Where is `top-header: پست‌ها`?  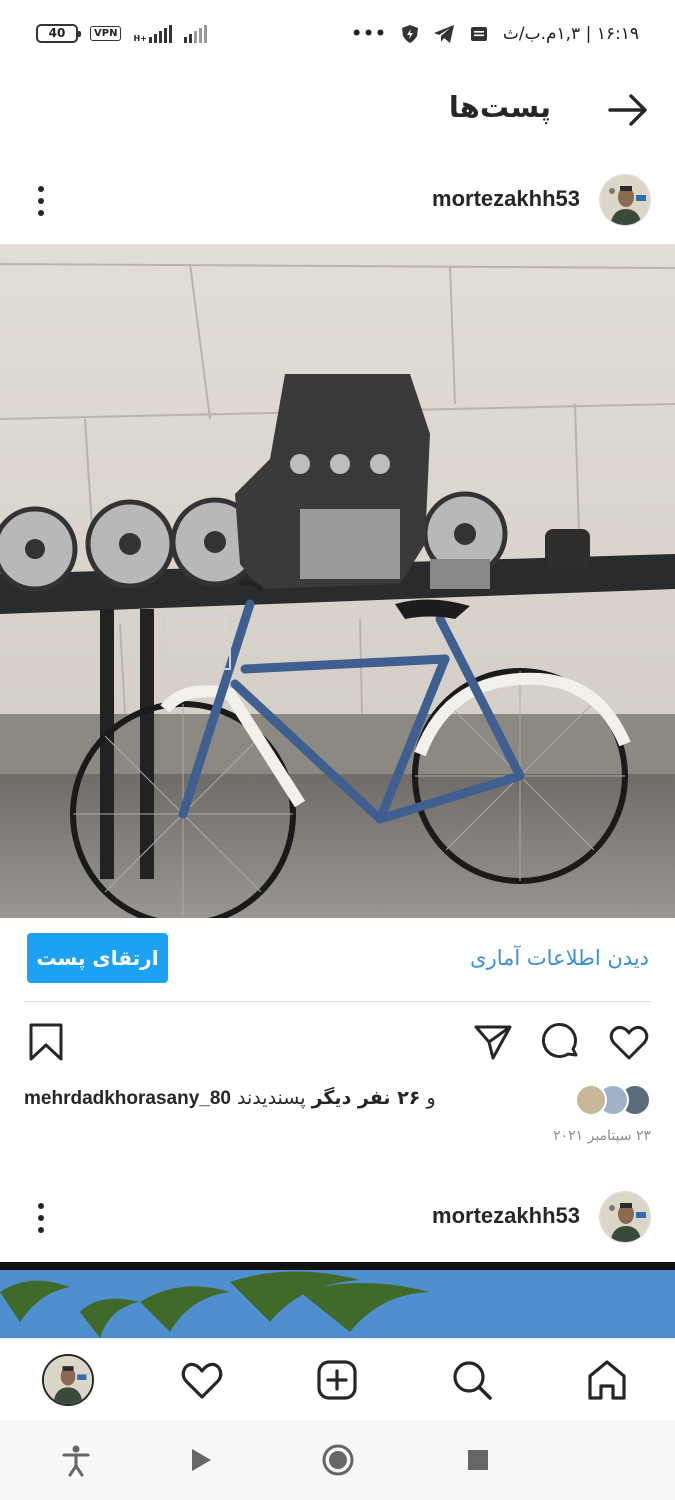
top-header: پست‌ها is located at coordinates (337, 110).